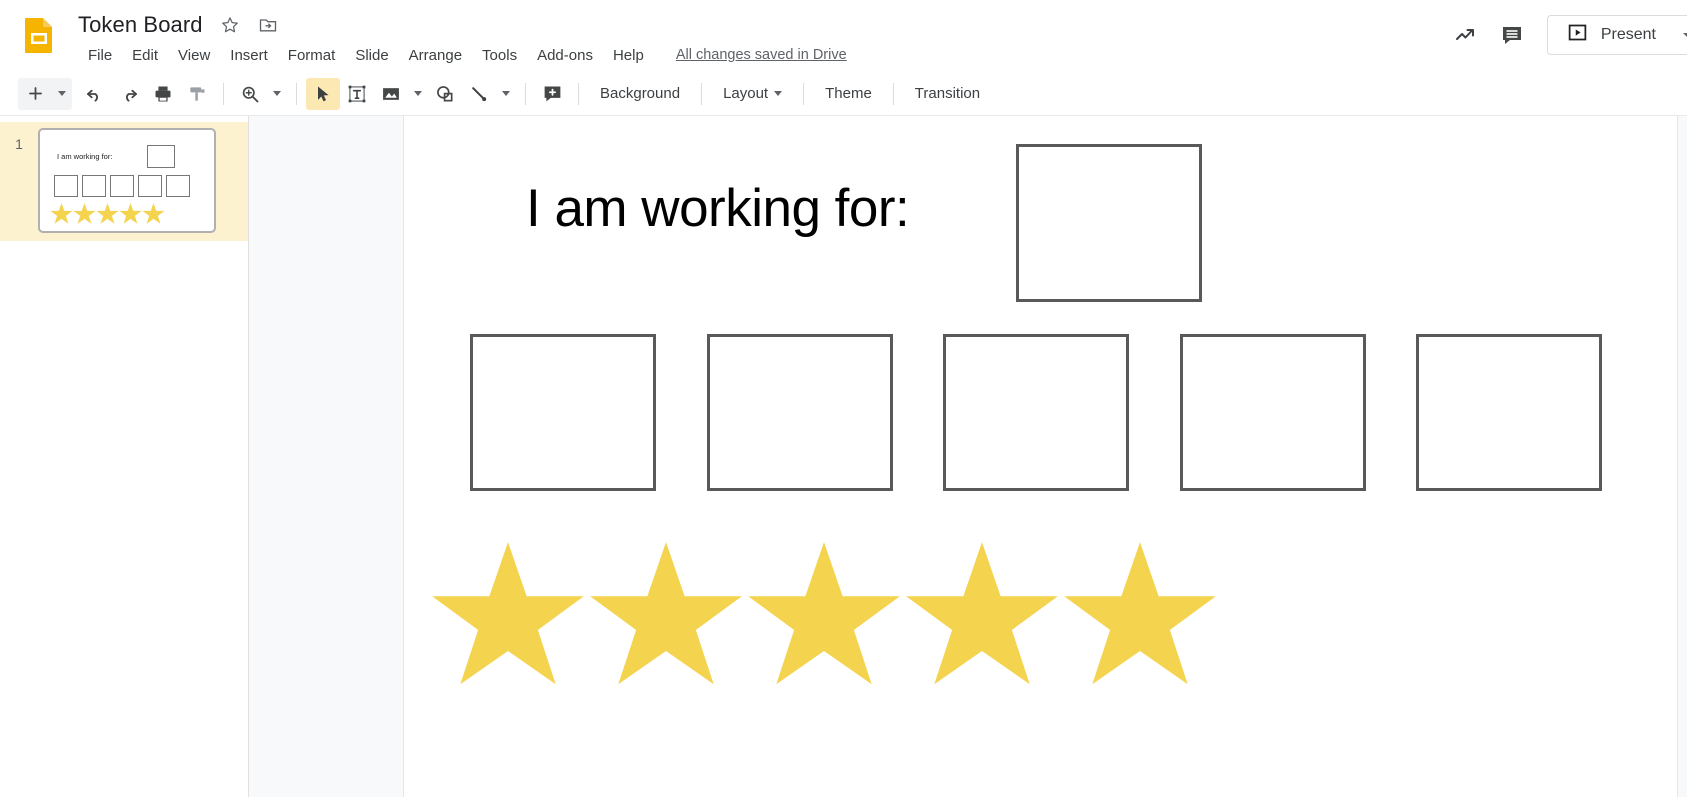 The width and height of the screenshot is (1687, 797). I want to click on menu-view: View, so click(194, 55).